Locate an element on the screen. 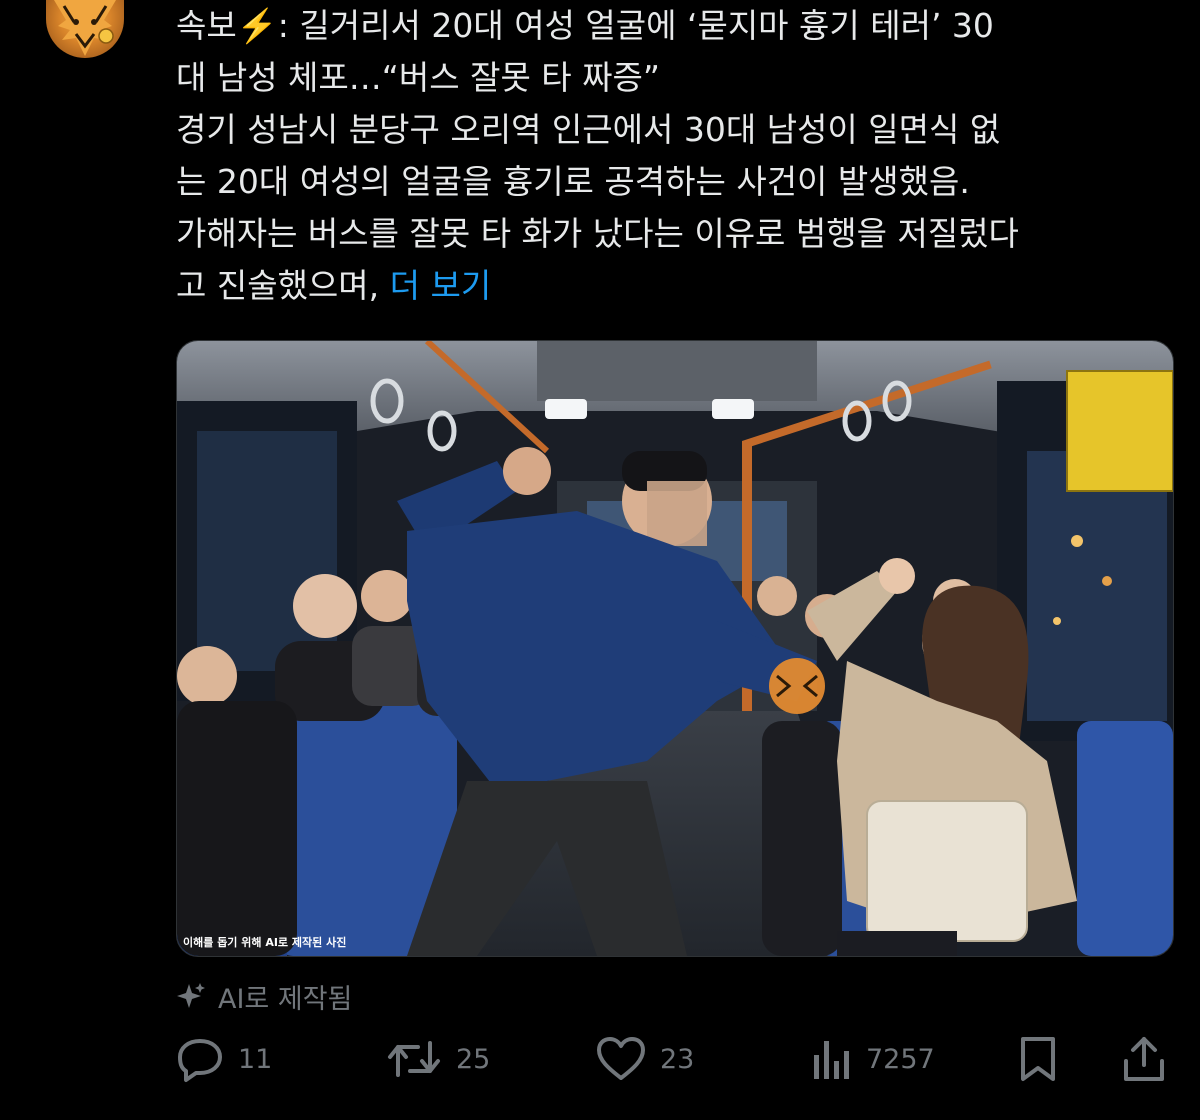 Image resolution: width=1200 pixels, height=1120 pixels. like-button: 23 is located at coordinates (645, 1059).